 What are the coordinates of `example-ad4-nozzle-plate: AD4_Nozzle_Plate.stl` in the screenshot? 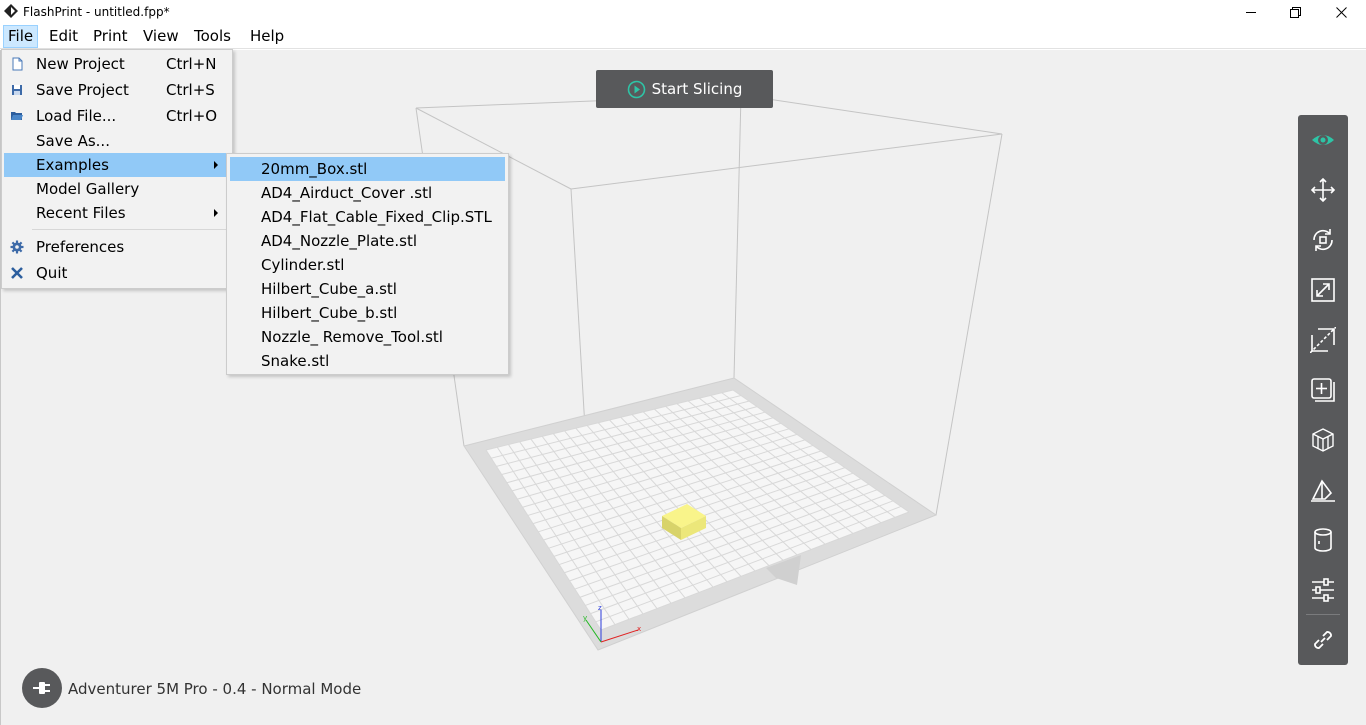 It's located at (367, 241).